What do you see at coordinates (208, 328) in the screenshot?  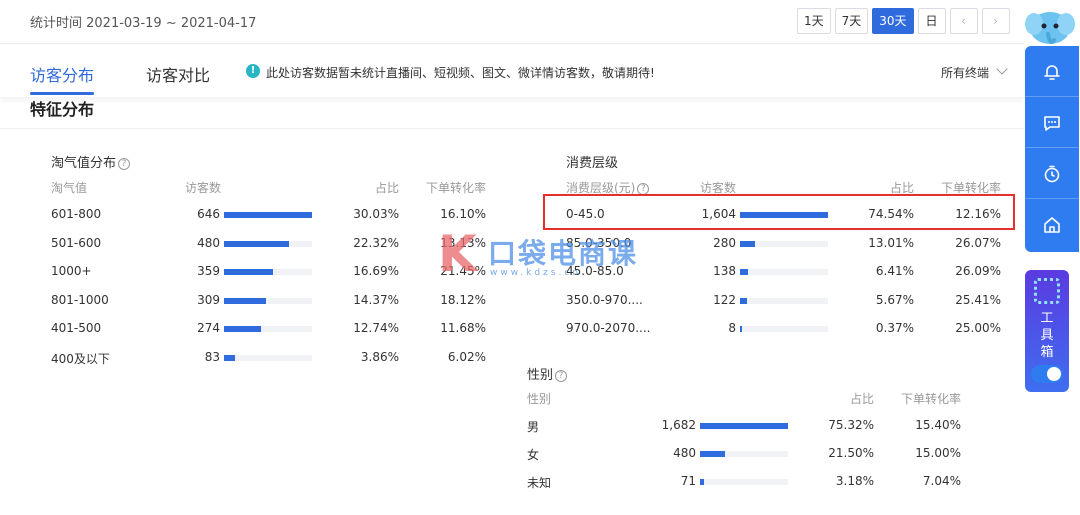 I see `taoqi-row-visitors: 274` at bounding box center [208, 328].